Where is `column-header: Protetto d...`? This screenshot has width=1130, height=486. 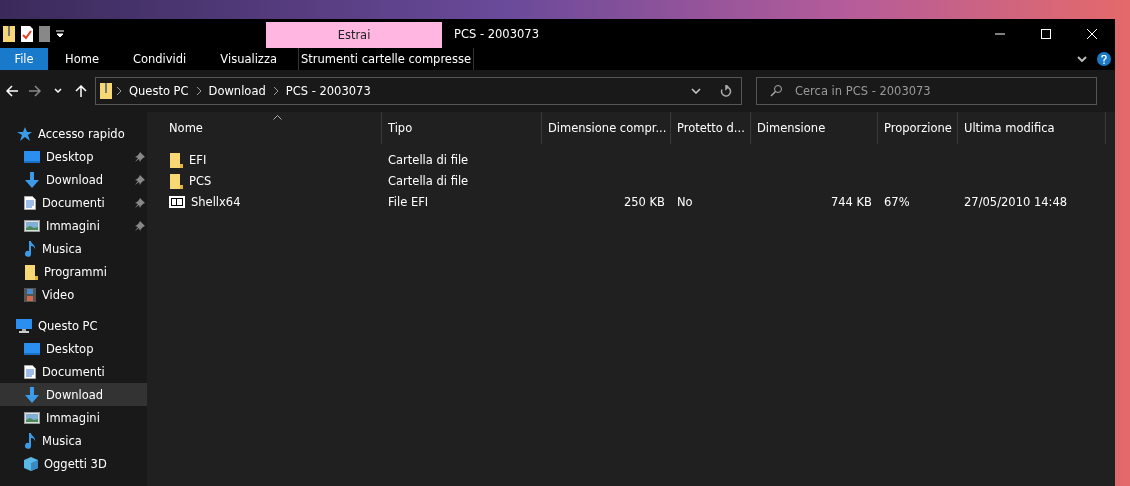
column-header: Protetto d... is located at coordinates (711, 128).